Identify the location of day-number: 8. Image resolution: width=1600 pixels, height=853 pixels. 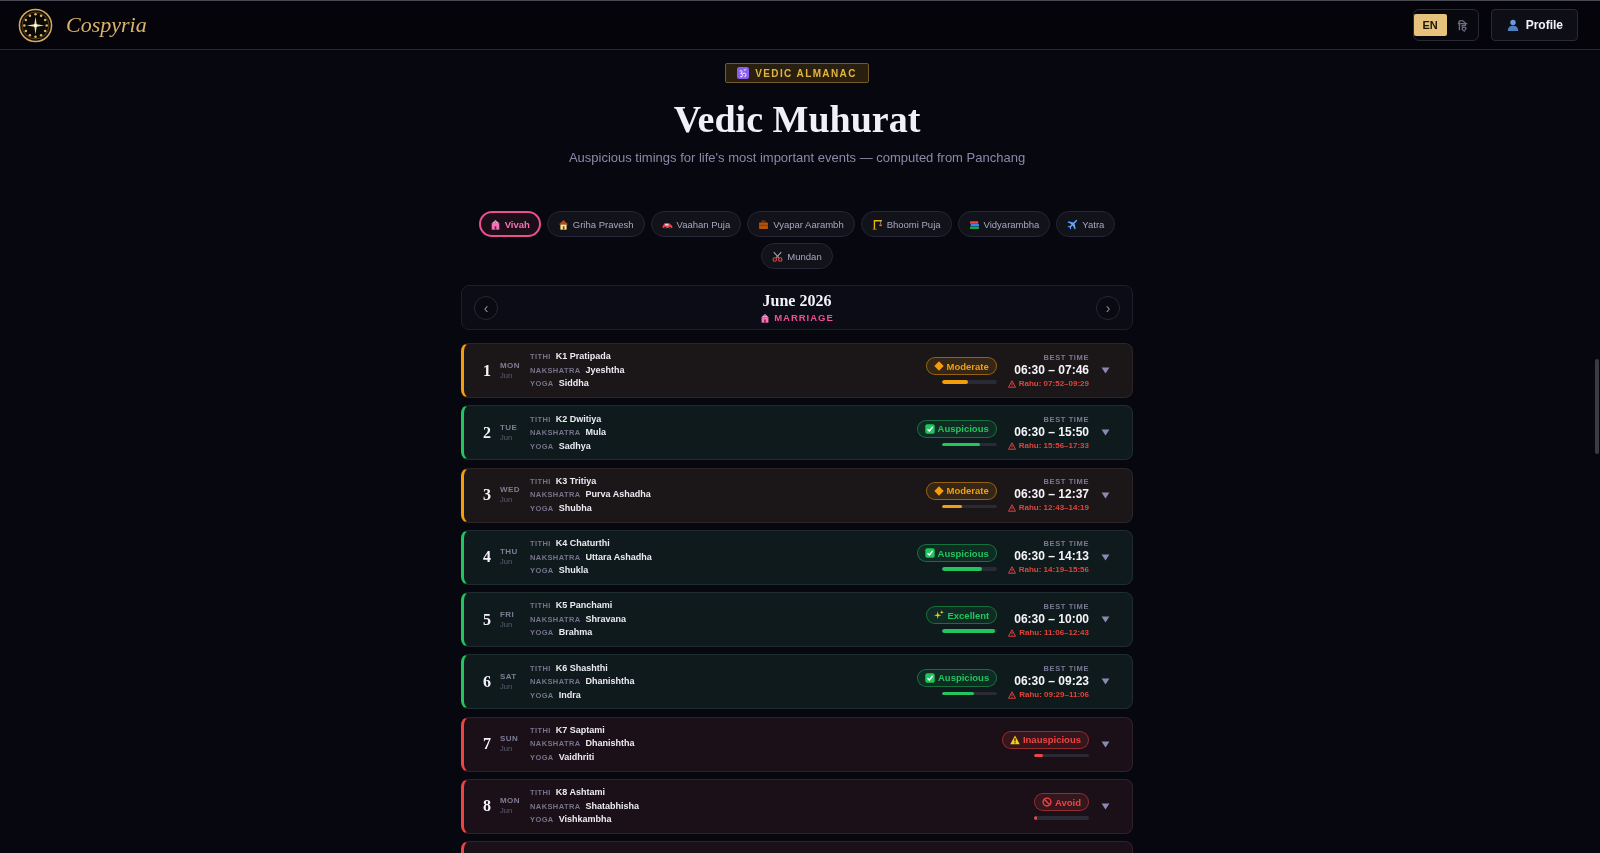
(487, 806).